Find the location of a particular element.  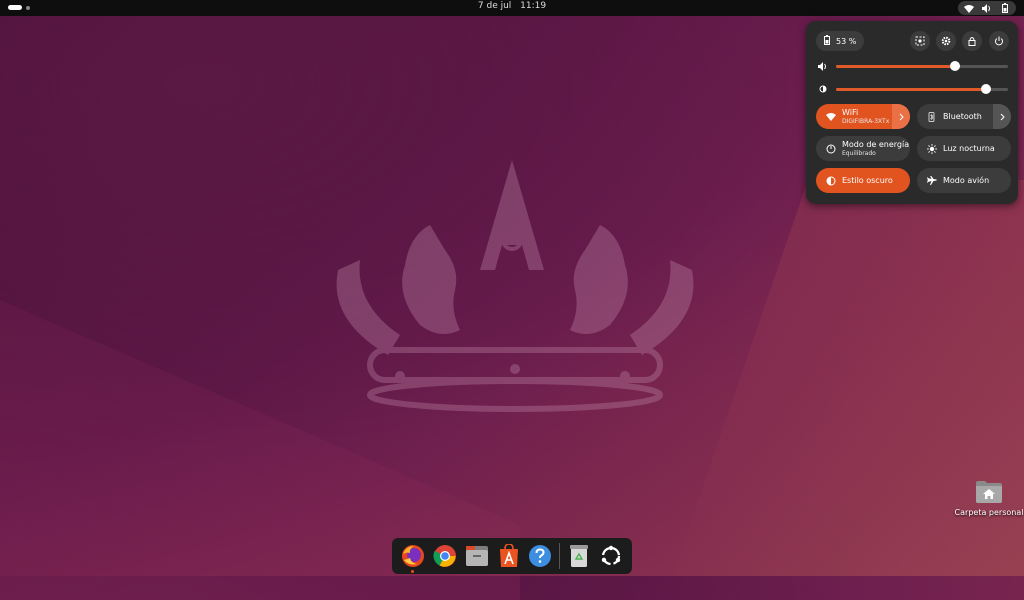

airplane-icon is located at coordinates (932, 180).